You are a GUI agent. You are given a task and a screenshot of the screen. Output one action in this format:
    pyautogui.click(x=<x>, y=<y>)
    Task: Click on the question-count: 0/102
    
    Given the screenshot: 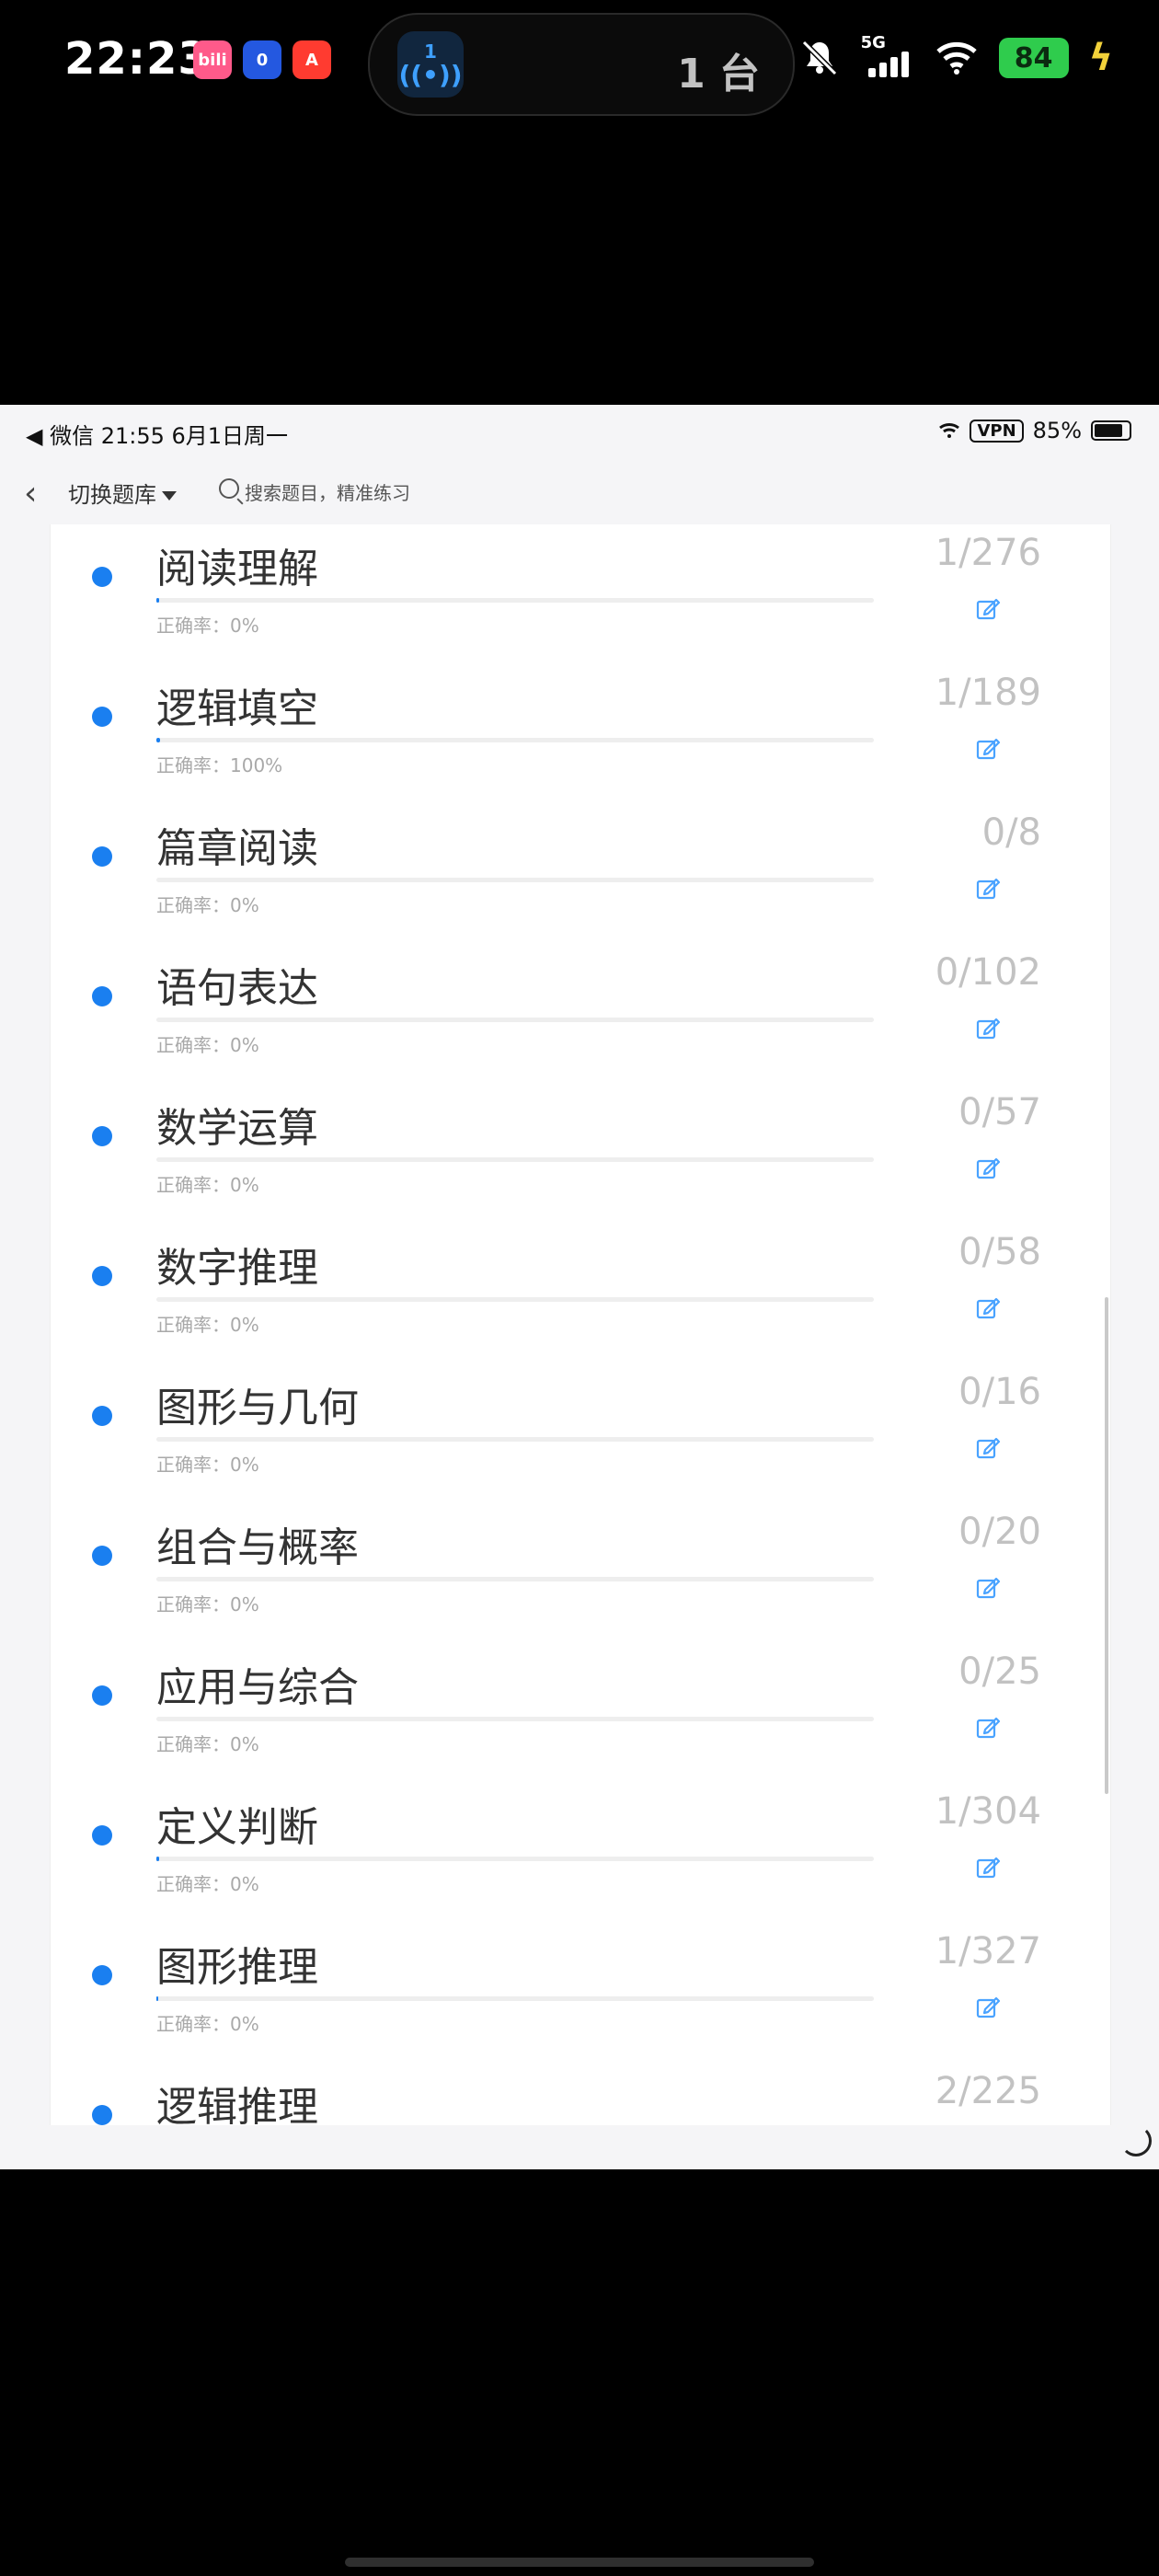 What is the action you would take?
    pyautogui.click(x=988, y=972)
    